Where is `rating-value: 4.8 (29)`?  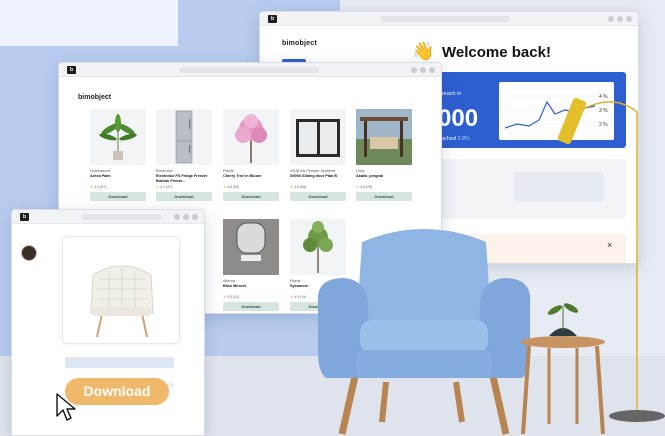
rating-value: 4.8 (29) is located at coordinates (366, 187).